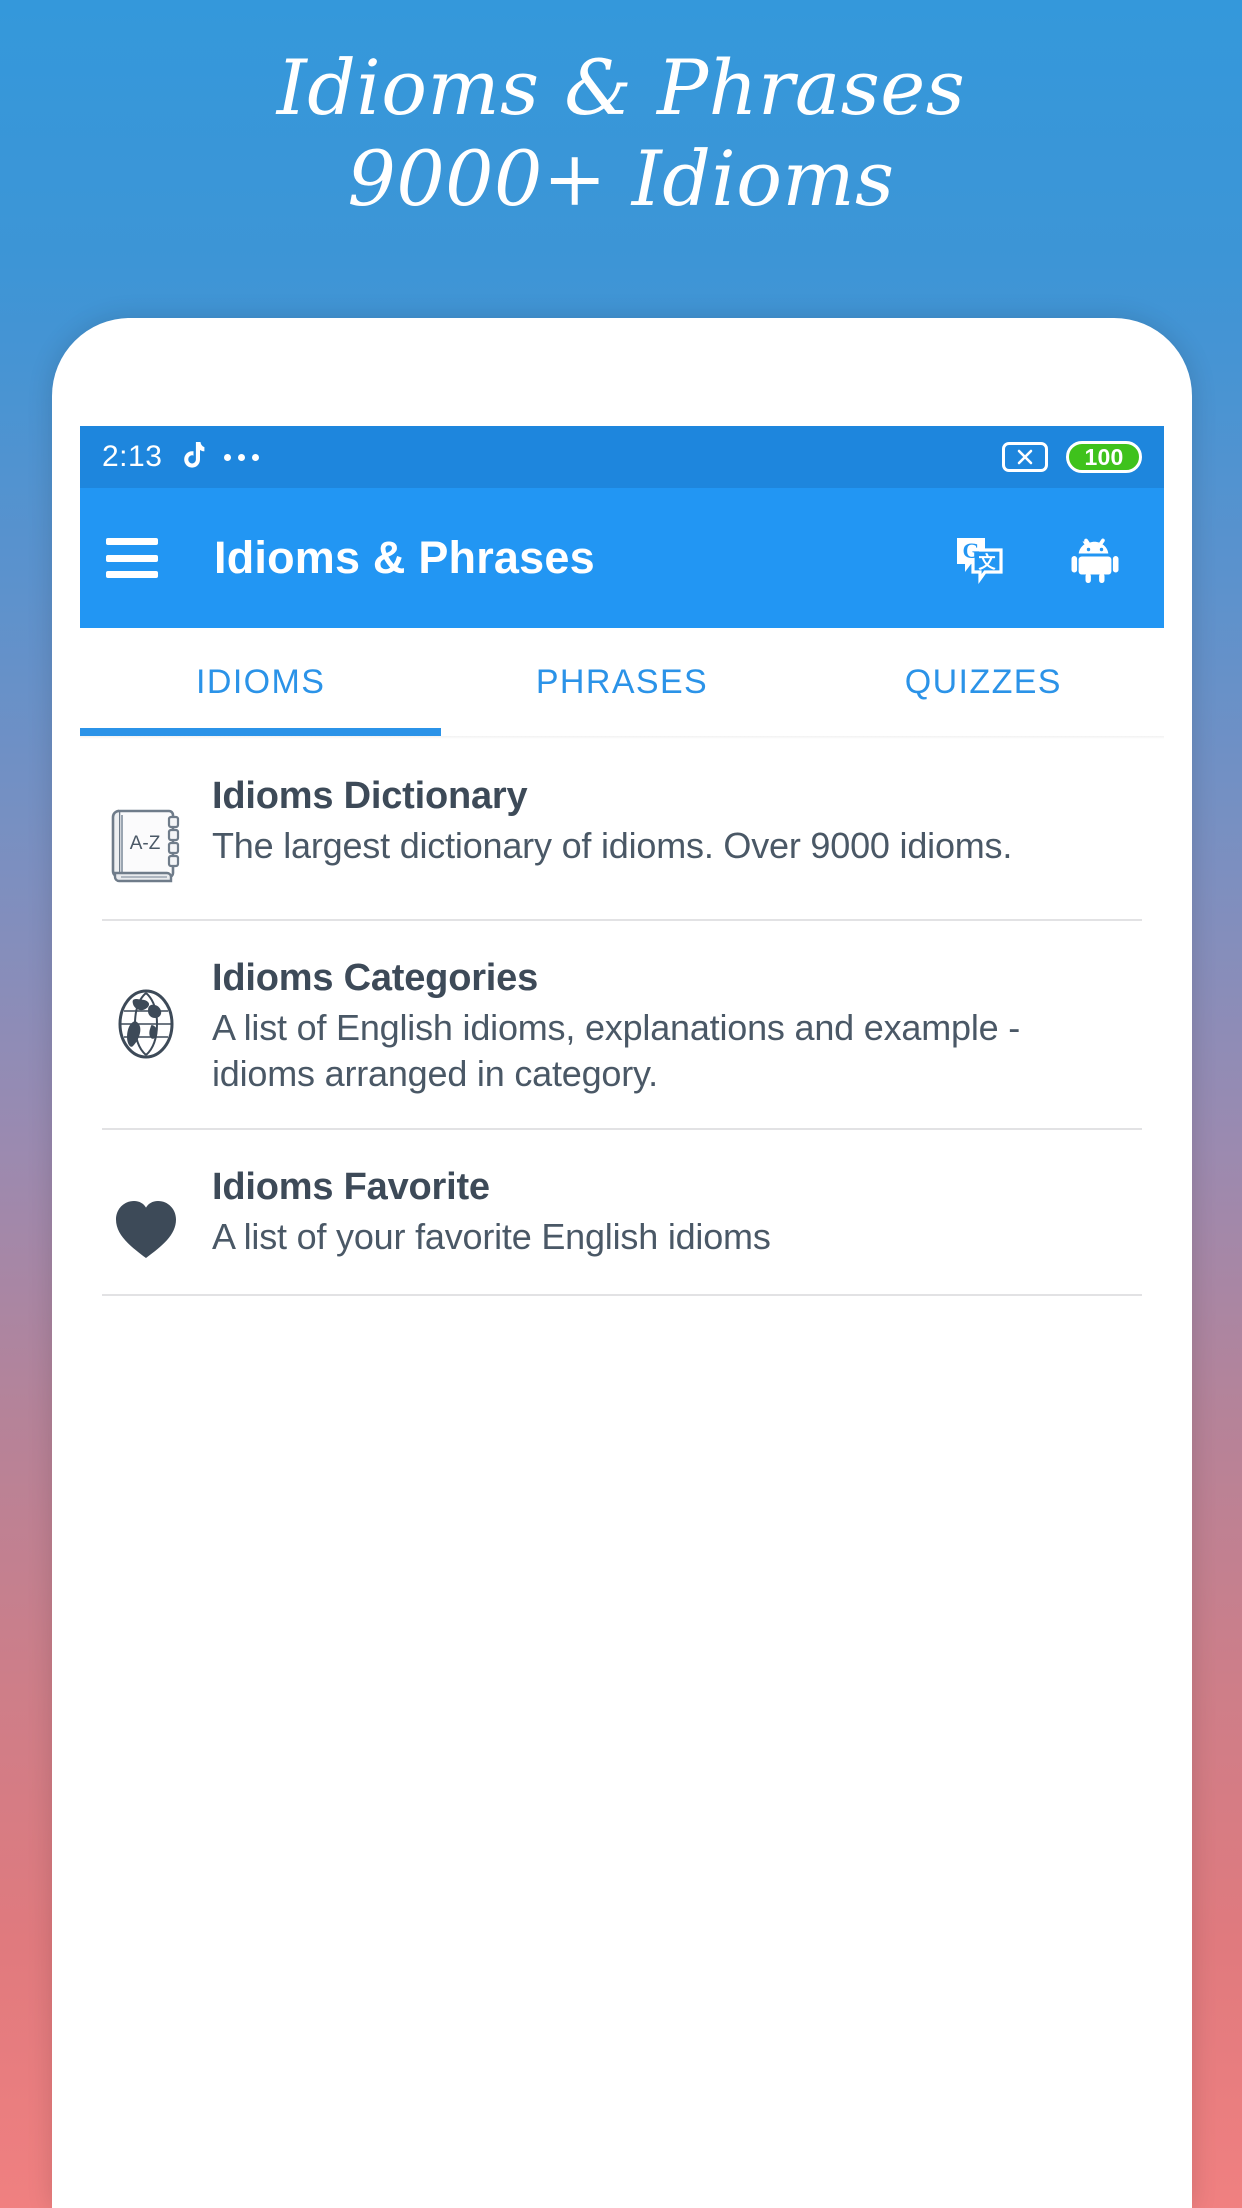 The width and height of the screenshot is (1242, 2208). What do you see at coordinates (491, 1236) in the screenshot?
I see `list-item-subtitle: A list of your favorite English idioms` at bounding box center [491, 1236].